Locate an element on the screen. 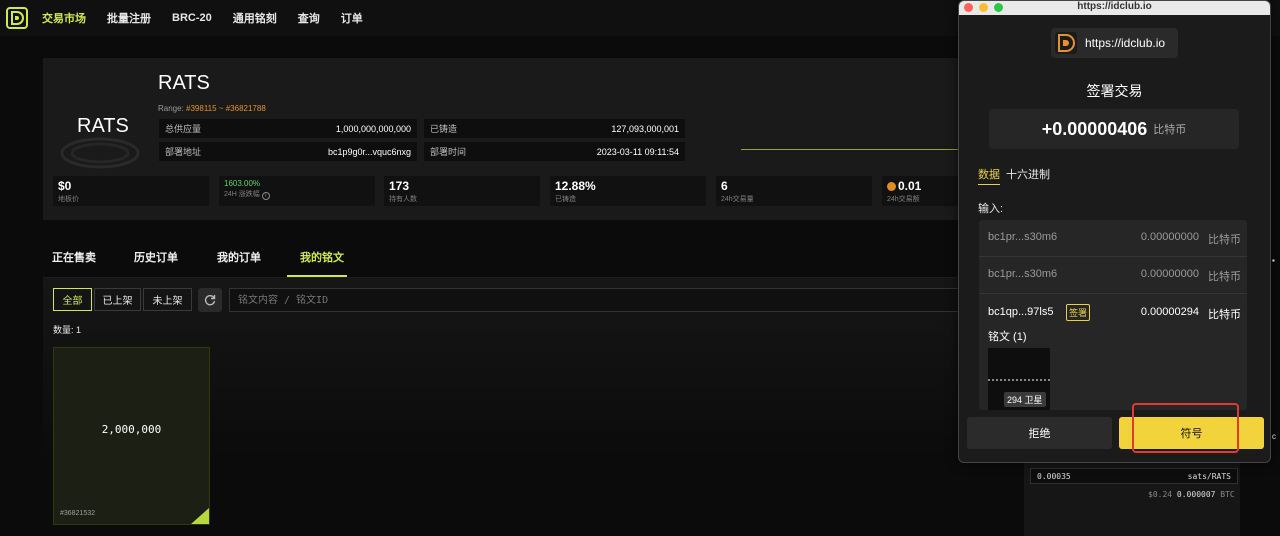 The image size is (1280, 536). bitcoin-coin-icon is located at coordinates (891, 186).